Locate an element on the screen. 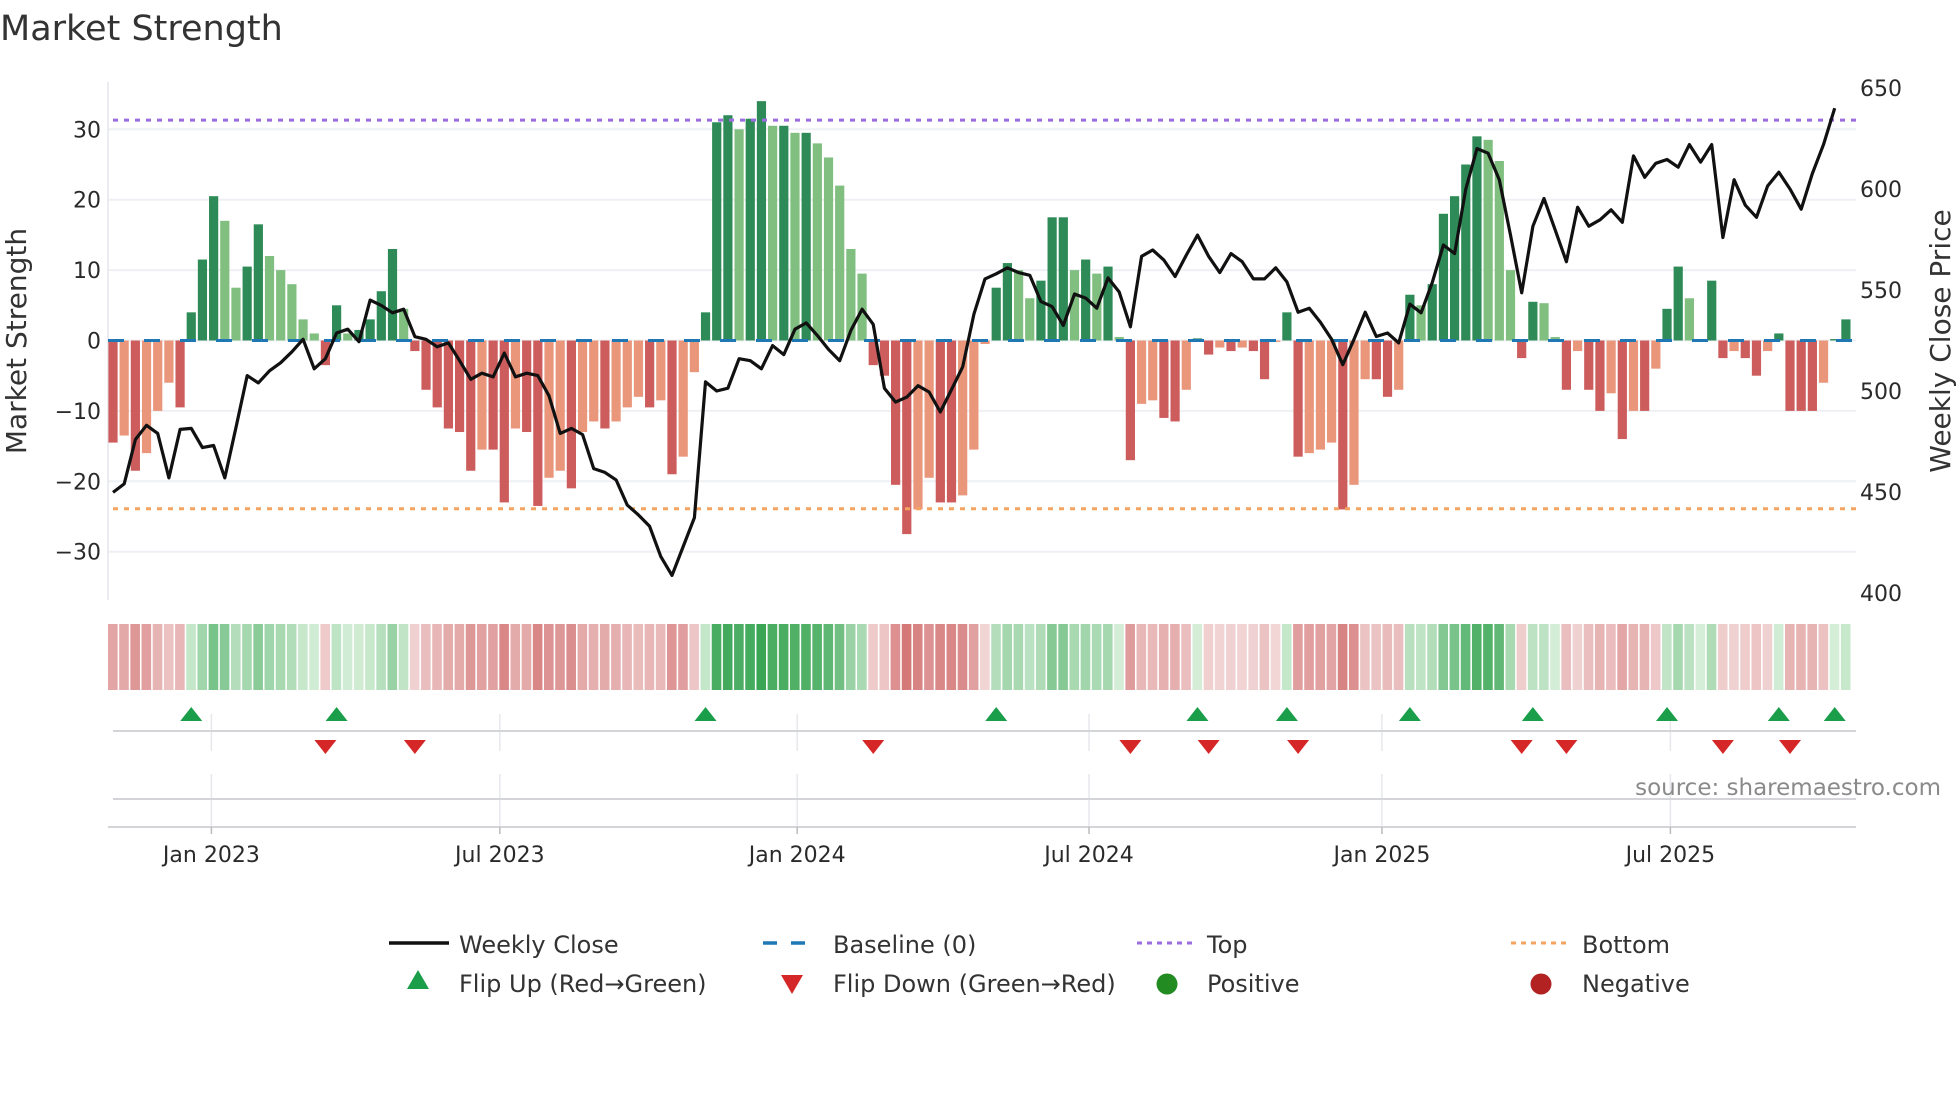  positive-dot-icon is located at coordinates (1167, 984).